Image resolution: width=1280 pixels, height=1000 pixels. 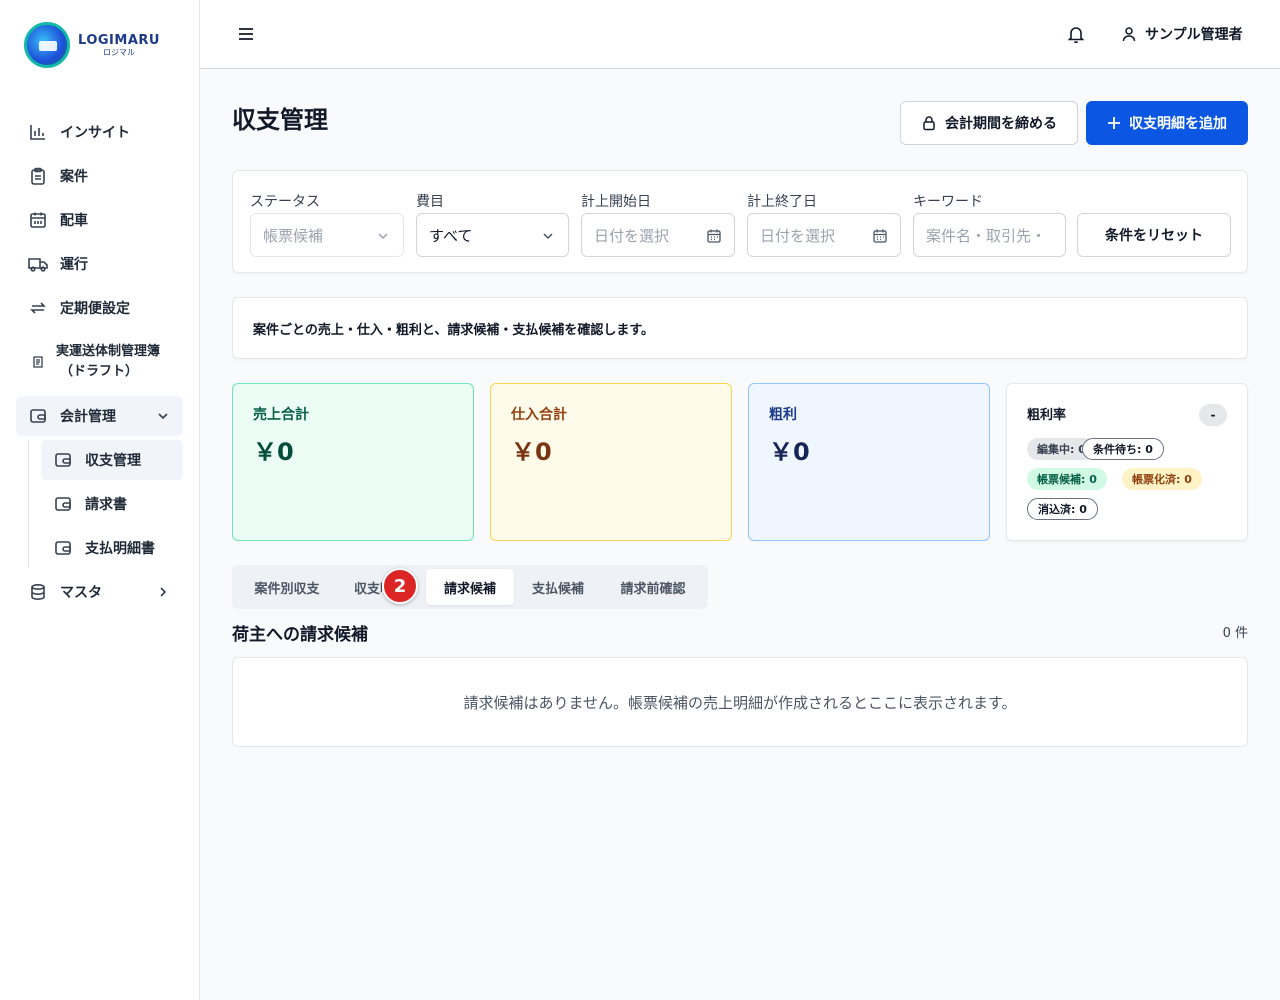 I want to click on close-period-label: 会計期間を締める, so click(x=1001, y=124).